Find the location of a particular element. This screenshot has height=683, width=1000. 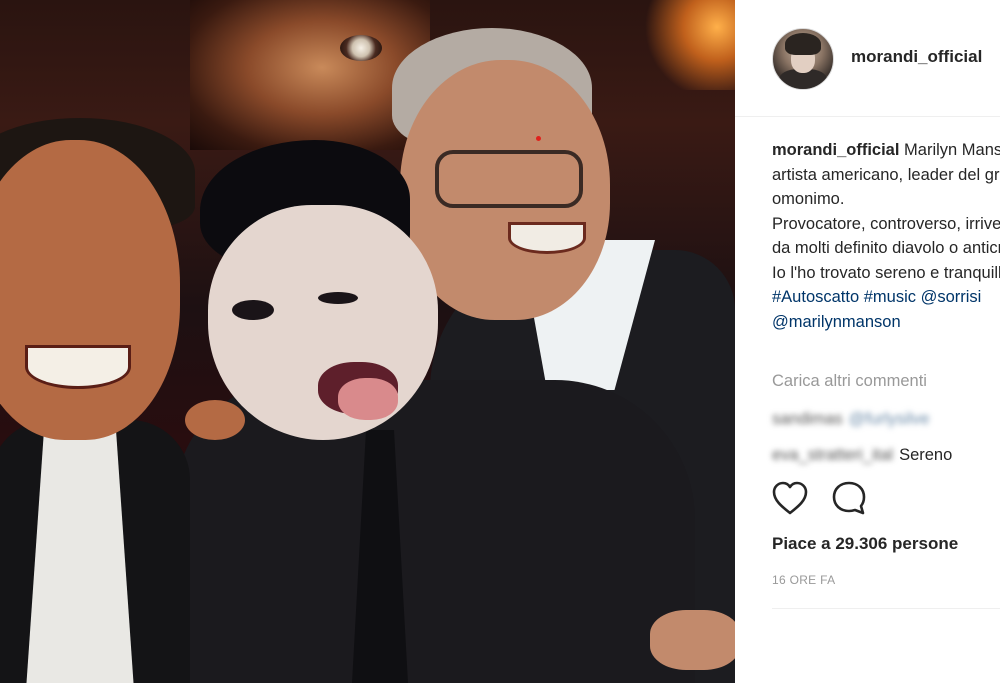

caption-text: Marilyn Manson, is located at coordinates (952, 150).